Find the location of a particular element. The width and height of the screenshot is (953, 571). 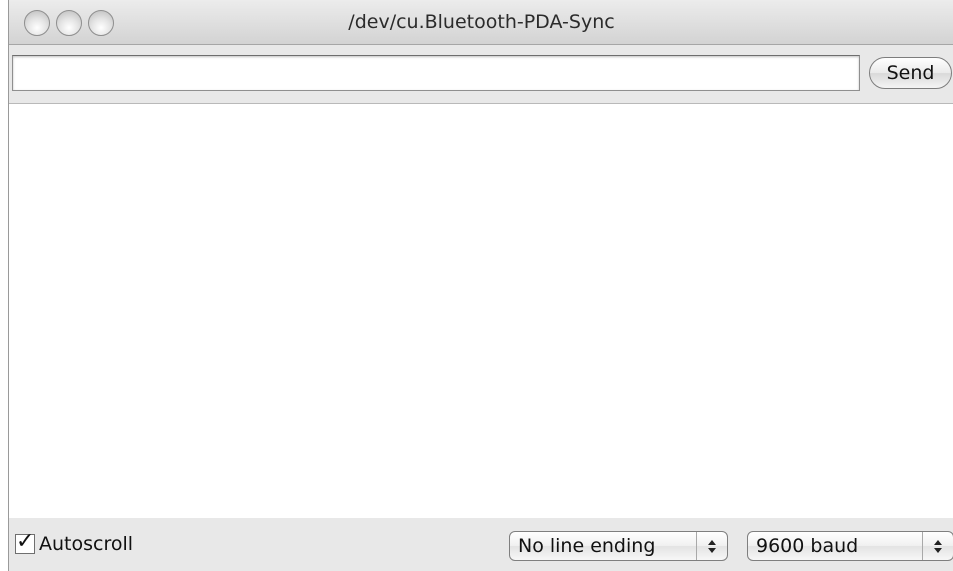

checkmark-icon: ✓ is located at coordinates (25, 541).